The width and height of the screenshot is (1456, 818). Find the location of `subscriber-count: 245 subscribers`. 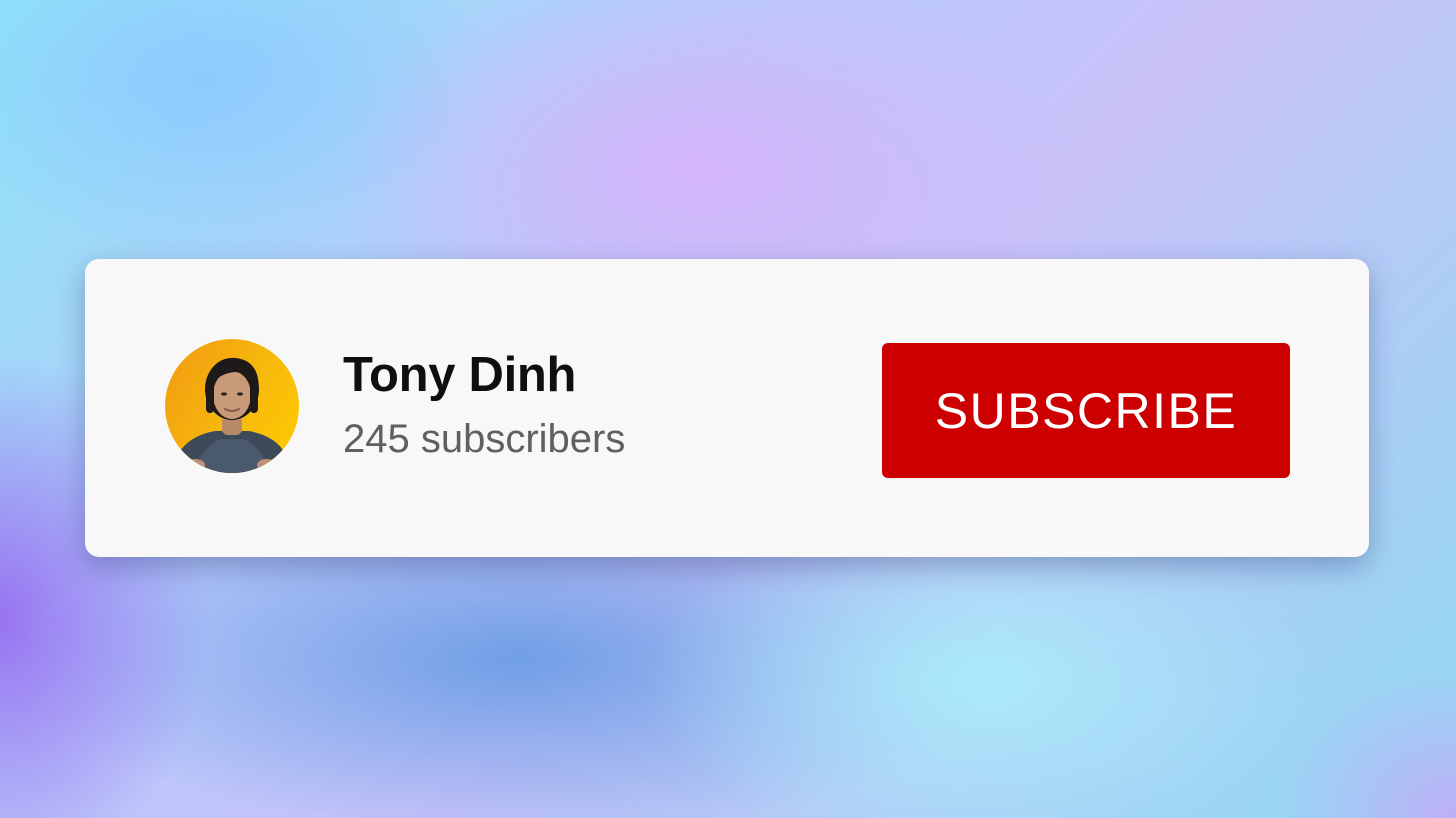

subscriber-count: 245 subscribers is located at coordinates (484, 439).